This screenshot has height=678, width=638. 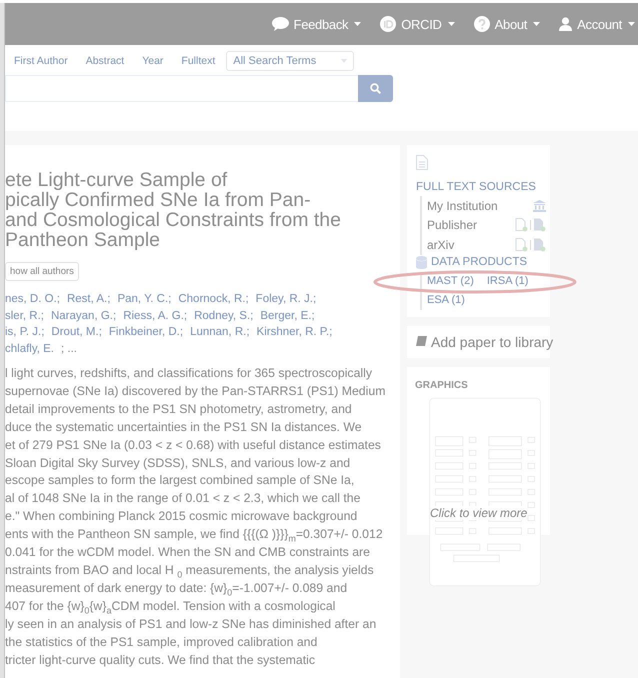 I want to click on section-heading: FULL TEXT SOURCES, so click(x=476, y=187).